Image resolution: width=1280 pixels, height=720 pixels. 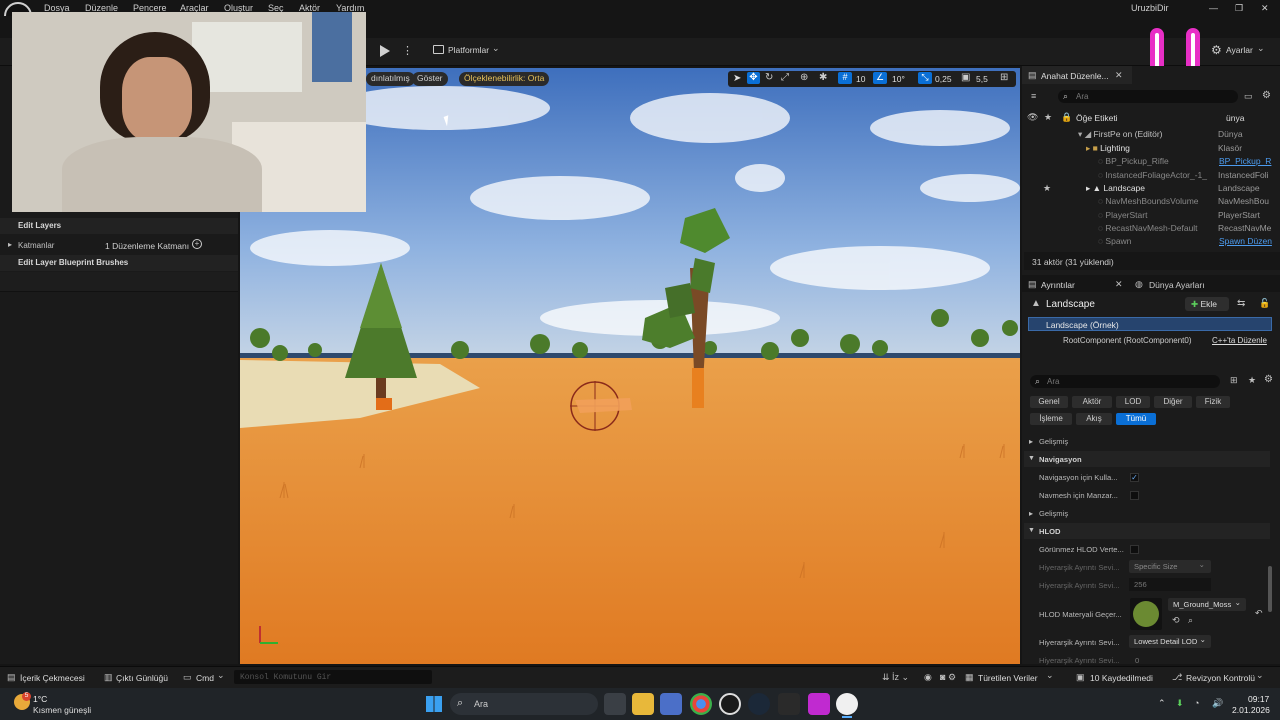 What do you see at coordinates (1220, 678) in the screenshot?
I see `revision-control-button: Revizyon Kontrolü` at bounding box center [1220, 678].